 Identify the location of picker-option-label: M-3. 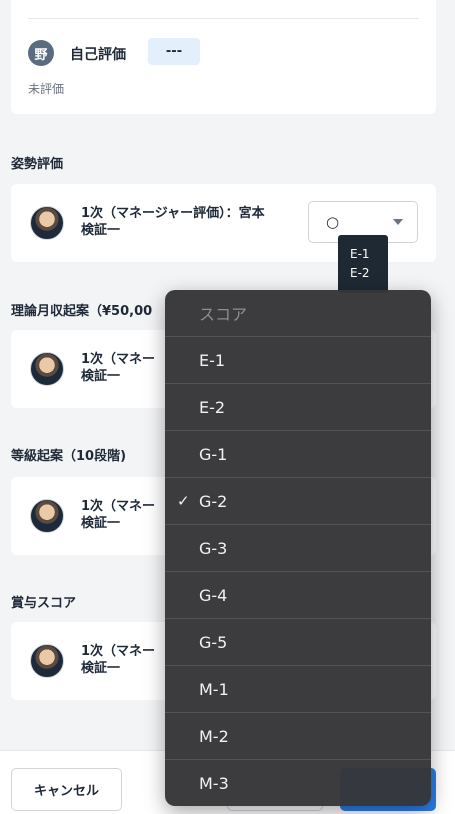
(214, 783).